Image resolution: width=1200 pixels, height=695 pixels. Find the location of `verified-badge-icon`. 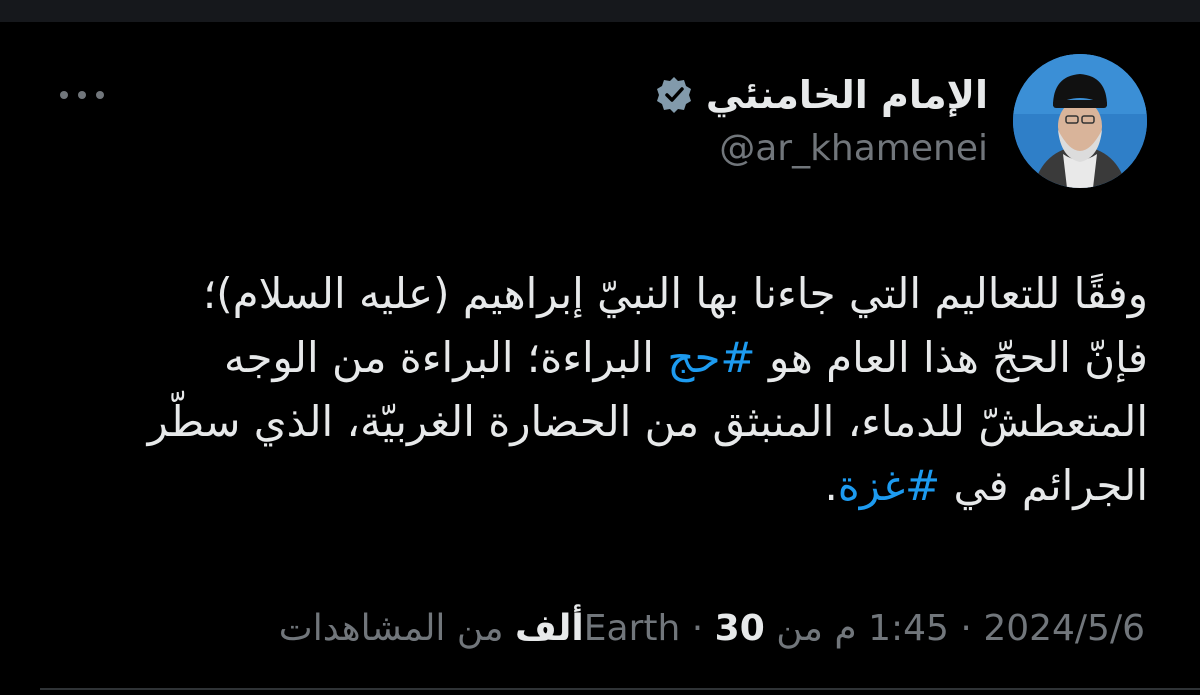

verified-badge-icon is located at coordinates (673, 95).